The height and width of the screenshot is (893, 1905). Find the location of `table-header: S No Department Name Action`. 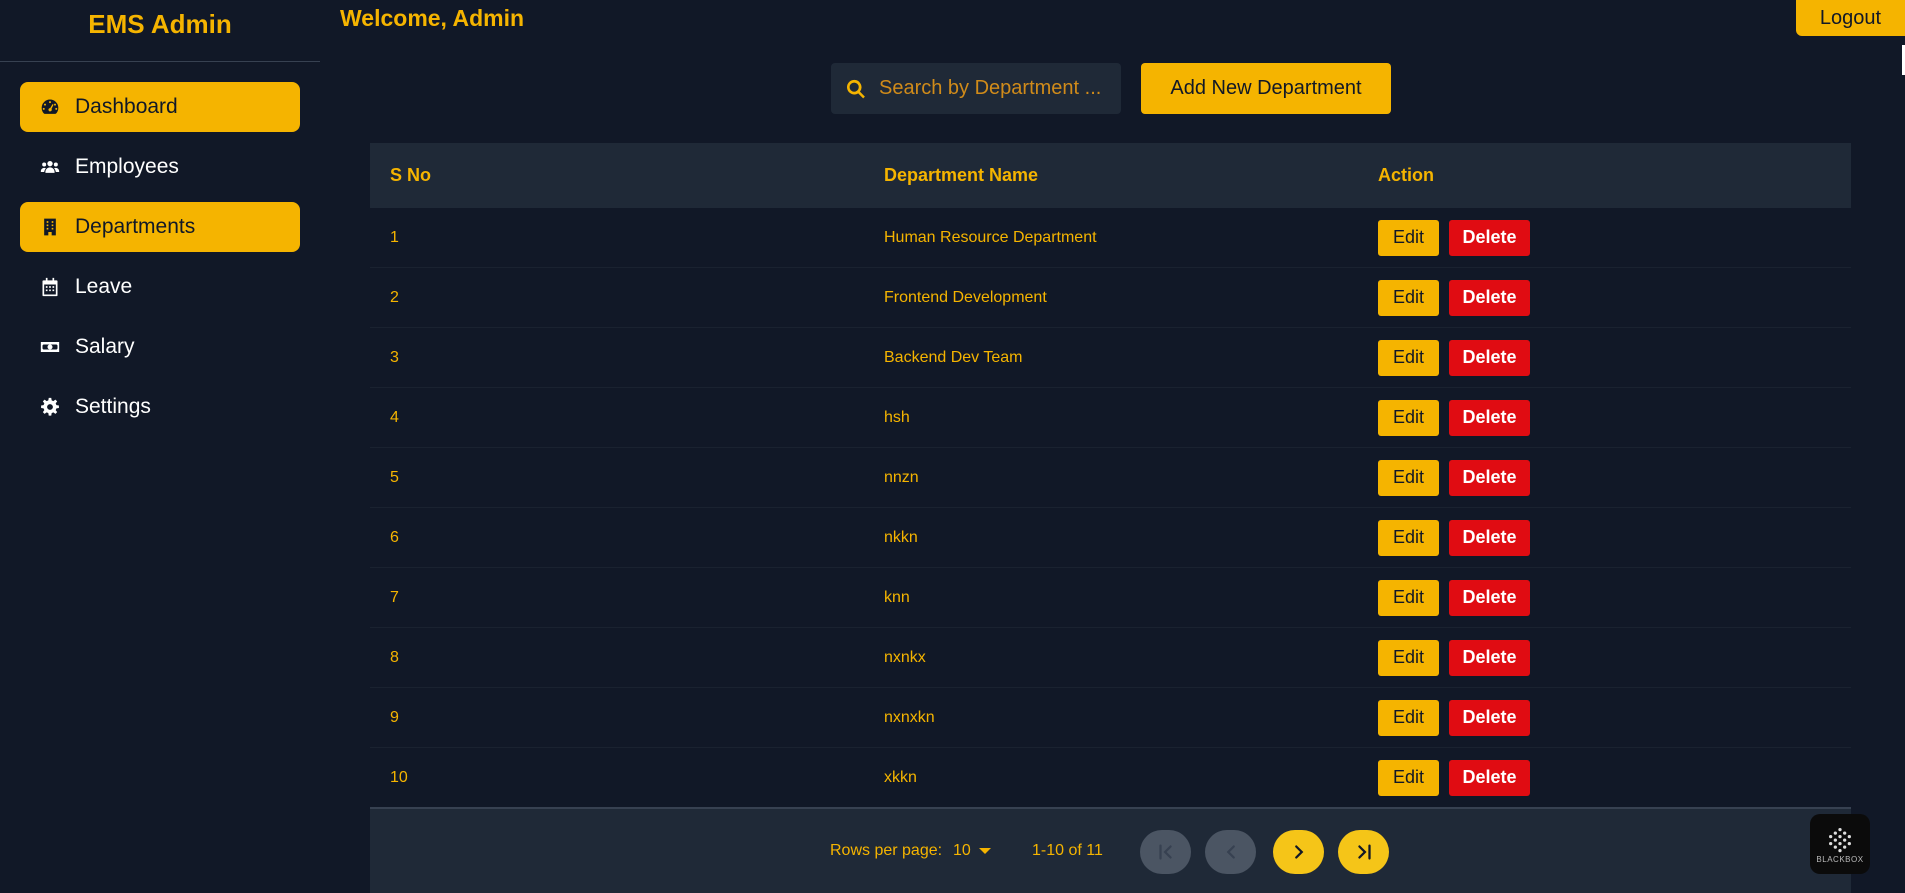

table-header: S No Department Name Action is located at coordinates (1110, 175).